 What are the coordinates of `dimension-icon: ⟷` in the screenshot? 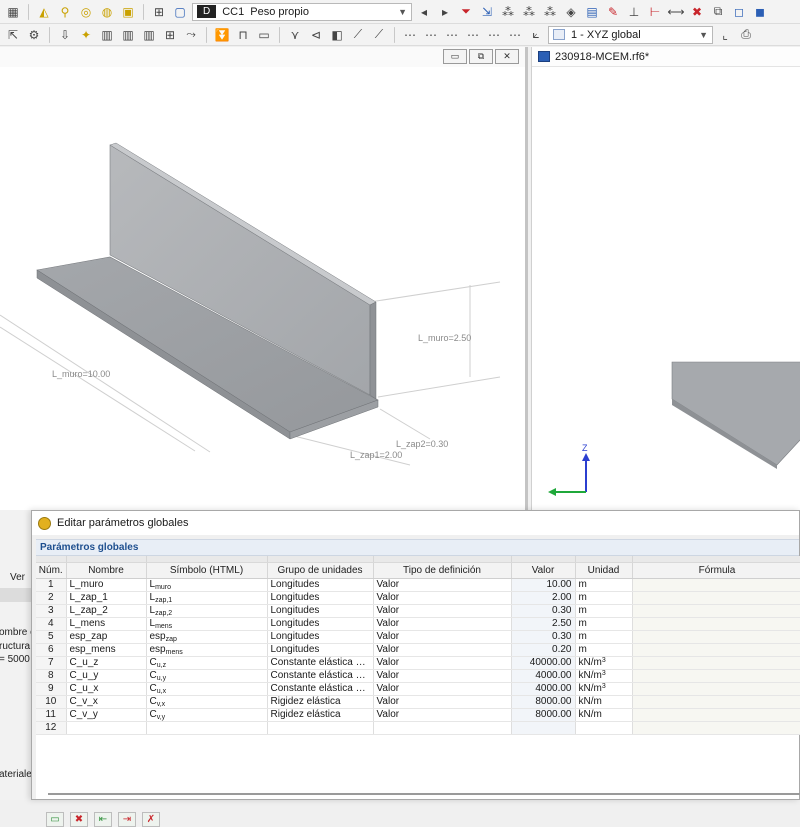 It's located at (676, 12).